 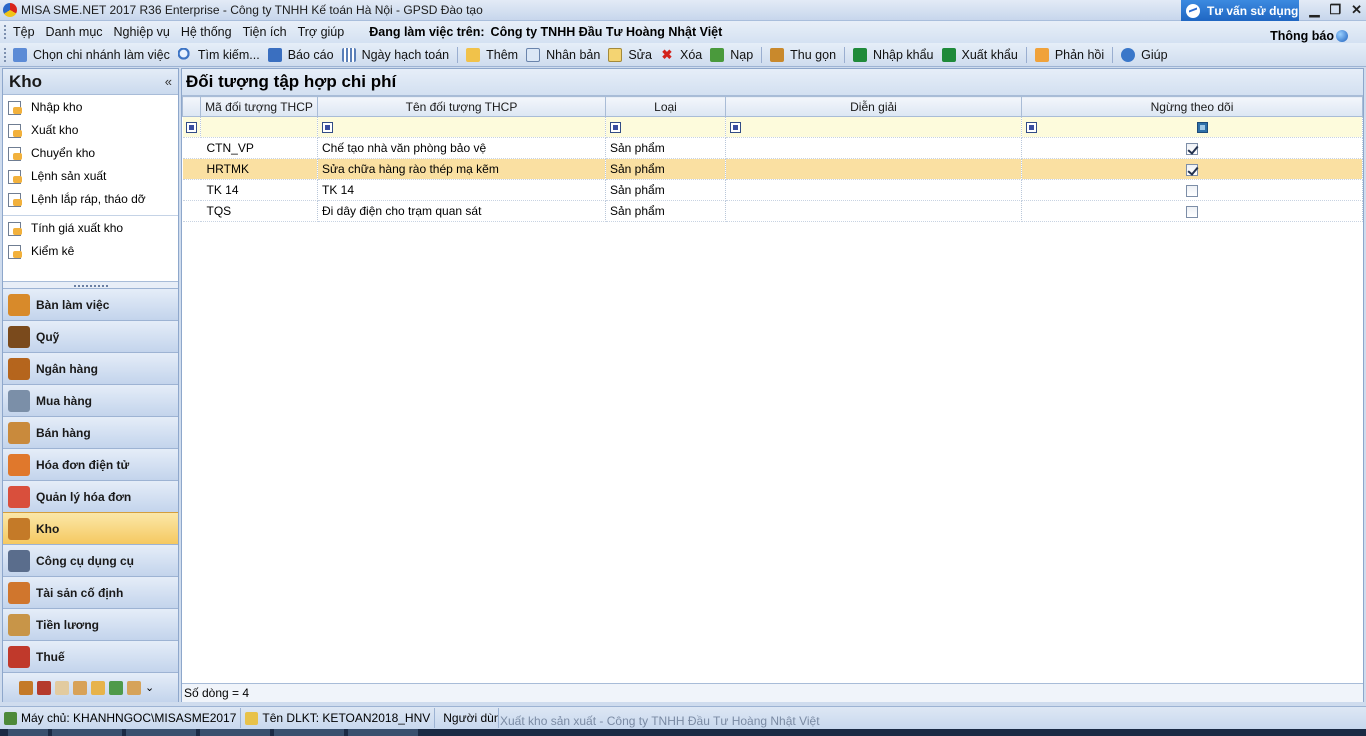 What do you see at coordinates (1314, 10) in the screenshot?
I see `minimize-button: ▁` at bounding box center [1314, 10].